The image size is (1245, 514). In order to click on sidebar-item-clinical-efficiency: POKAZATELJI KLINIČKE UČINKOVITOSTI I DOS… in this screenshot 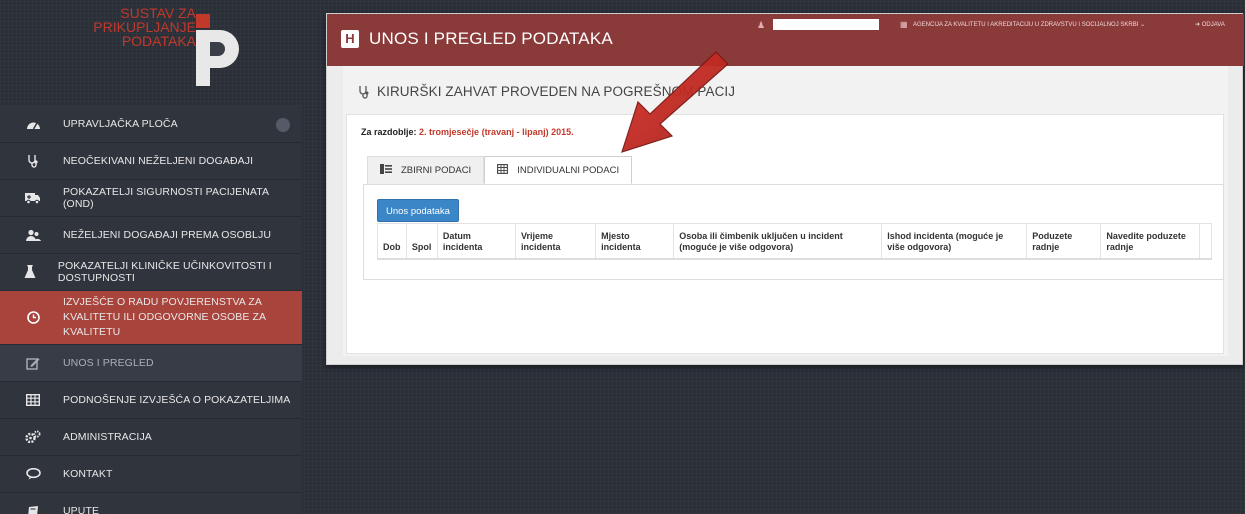, I will do `click(151, 272)`.